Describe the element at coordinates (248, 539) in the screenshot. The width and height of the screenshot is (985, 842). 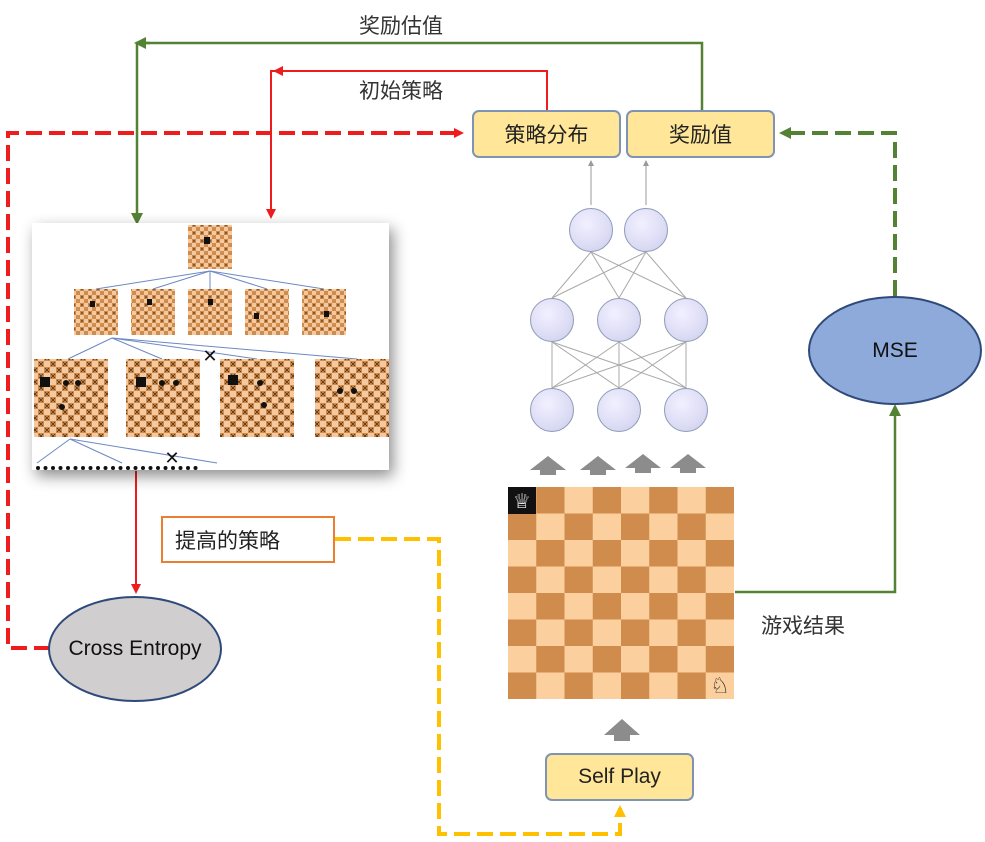
I see `improved-policy-box: 提高的策略` at that location.